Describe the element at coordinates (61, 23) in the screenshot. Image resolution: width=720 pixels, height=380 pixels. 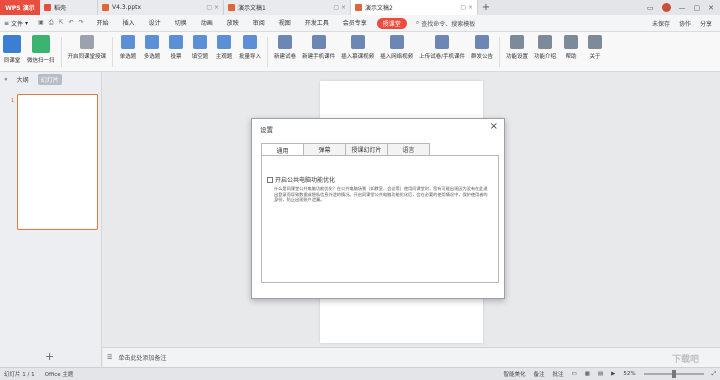
I see `export-icon: ⇱` at that location.